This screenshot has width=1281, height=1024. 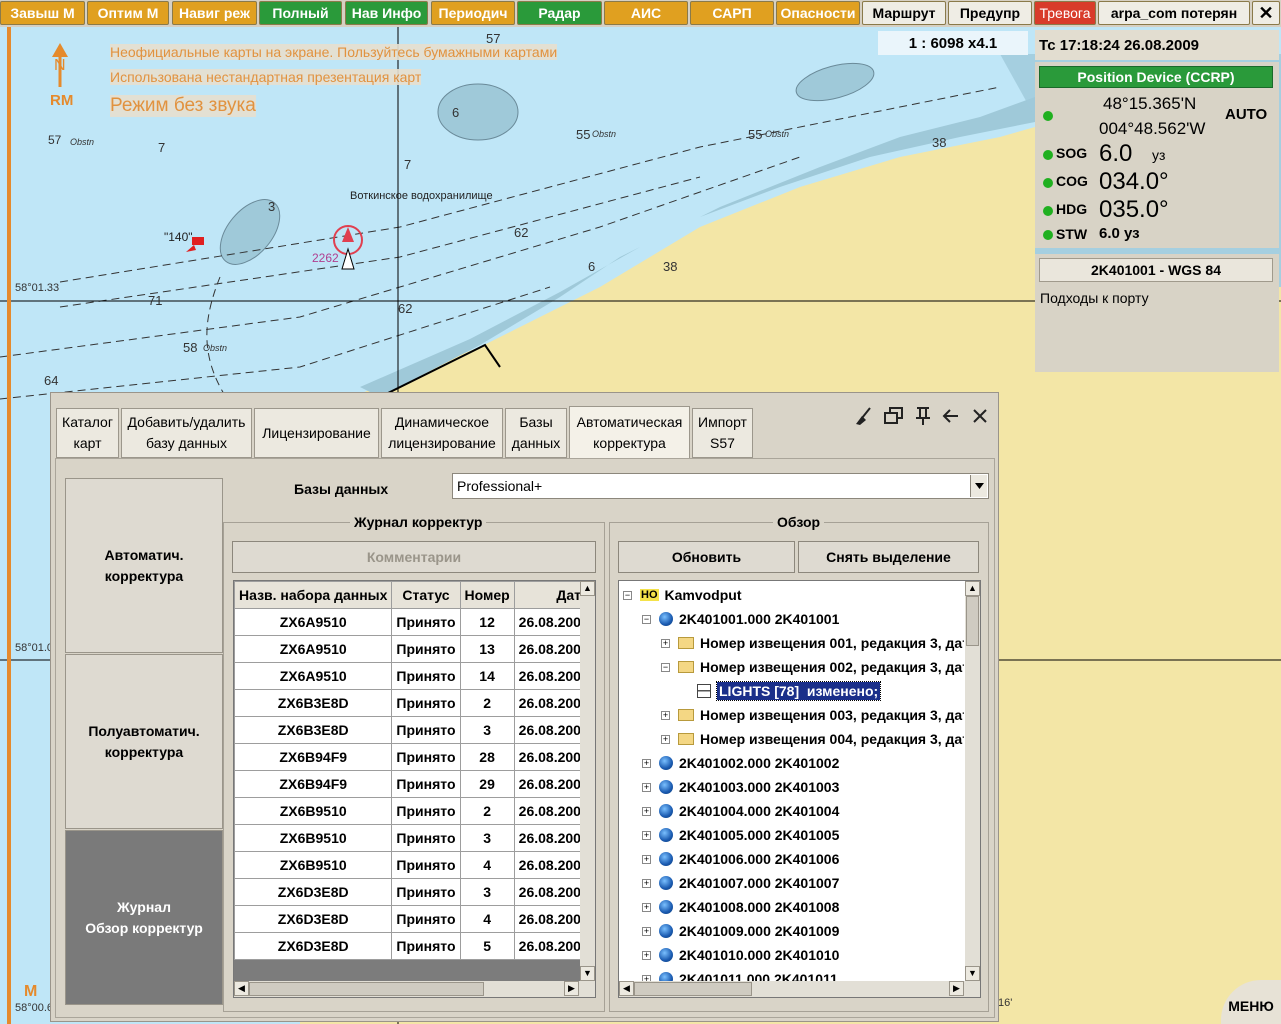 What do you see at coordinates (980, 416) in the screenshot?
I see `close-dialog-icon` at bounding box center [980, 416].